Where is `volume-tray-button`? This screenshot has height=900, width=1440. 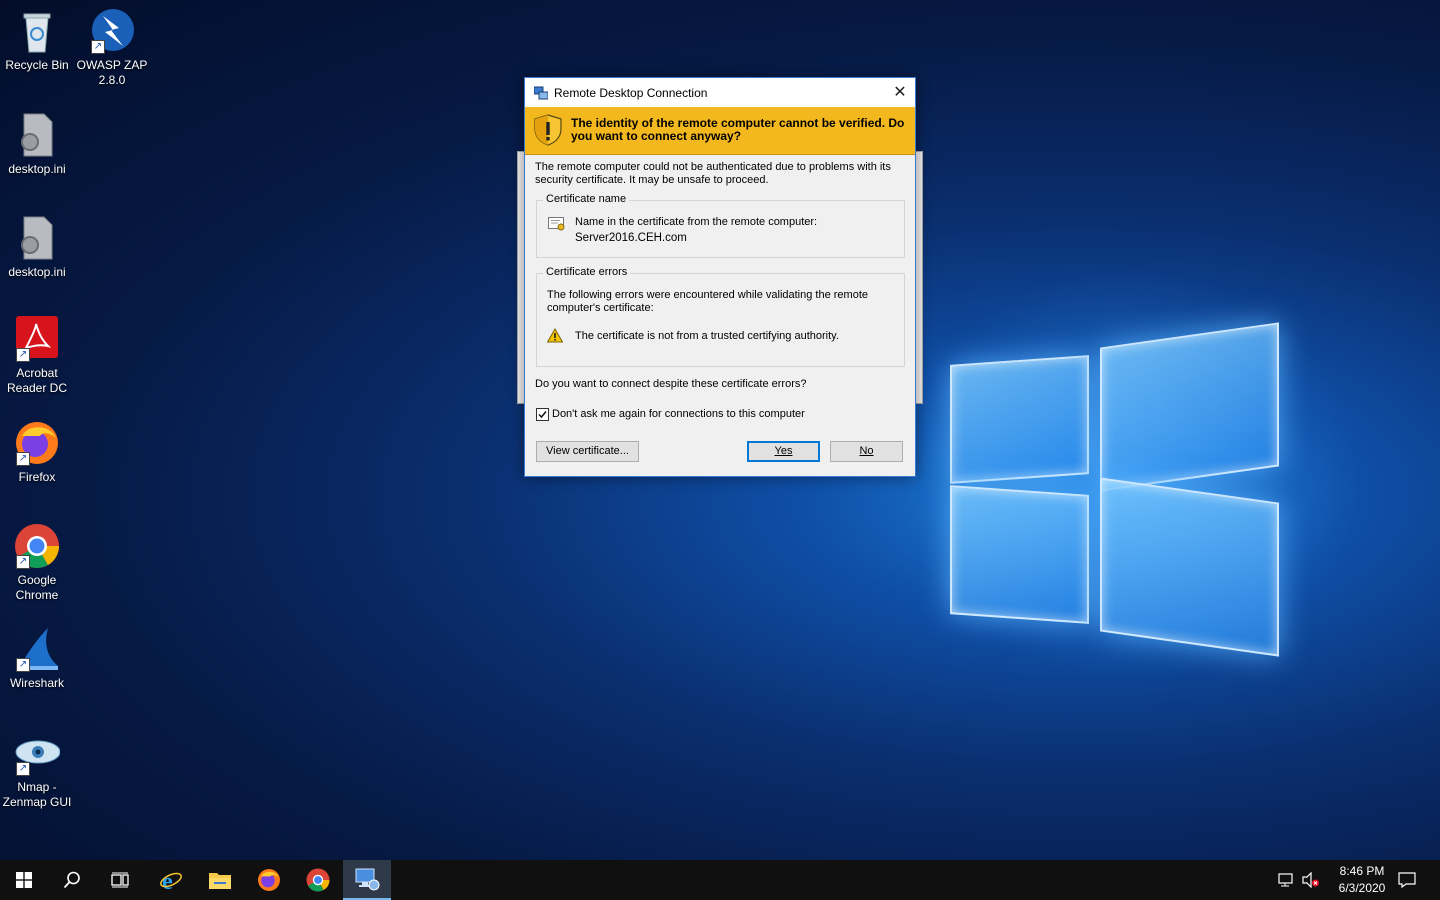 volume-tray-button is located at coordinates (1311, 882).